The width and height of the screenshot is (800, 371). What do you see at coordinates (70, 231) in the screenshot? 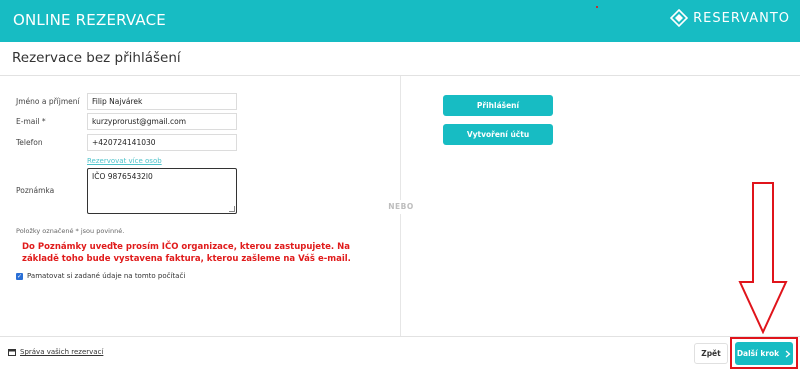
I see `required-fields-note: Položky označené * jsou povinné.` at bounding box center [70, 231].